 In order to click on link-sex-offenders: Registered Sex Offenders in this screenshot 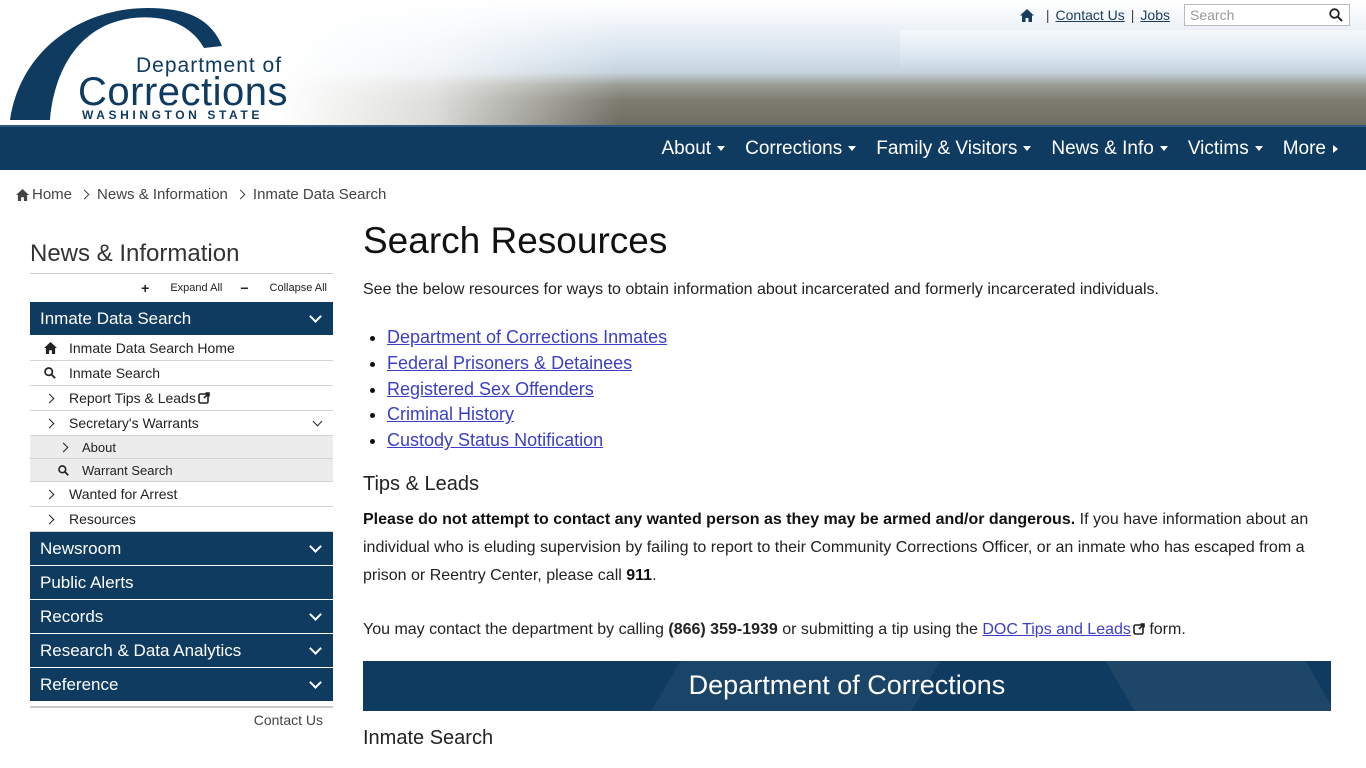, I will do `click(490, 389)`.